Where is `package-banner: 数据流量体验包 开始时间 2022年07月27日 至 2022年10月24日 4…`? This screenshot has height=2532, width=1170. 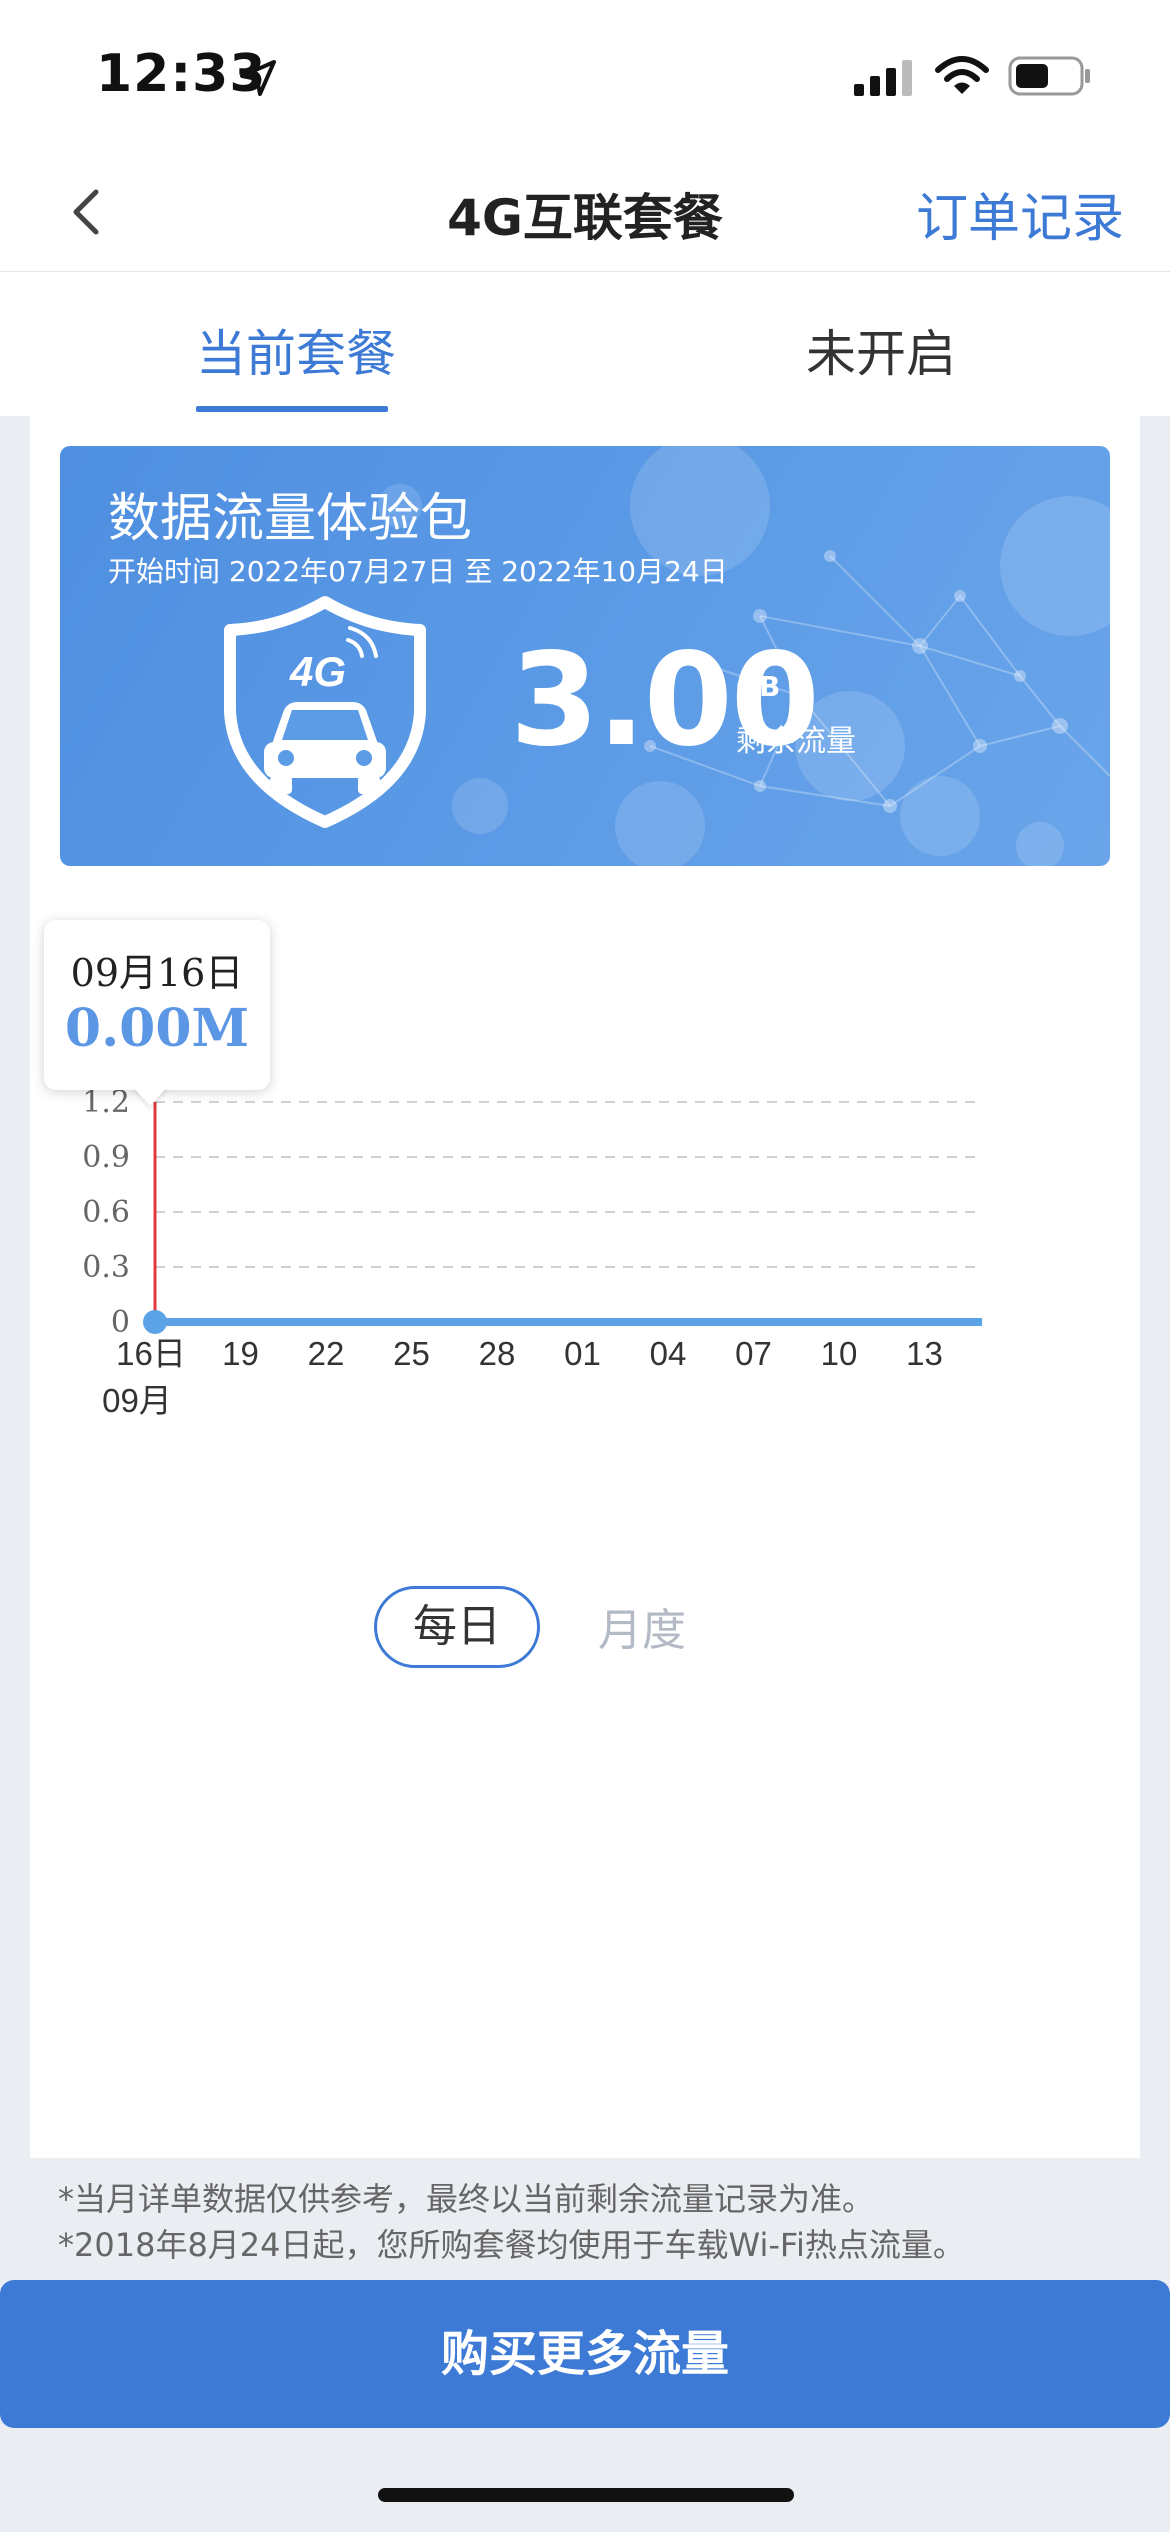
package-banner: 数据流量体验包 开始时间 2022年07月27日 至 2022年10月24日 4… is located at coordinates (585, 656).